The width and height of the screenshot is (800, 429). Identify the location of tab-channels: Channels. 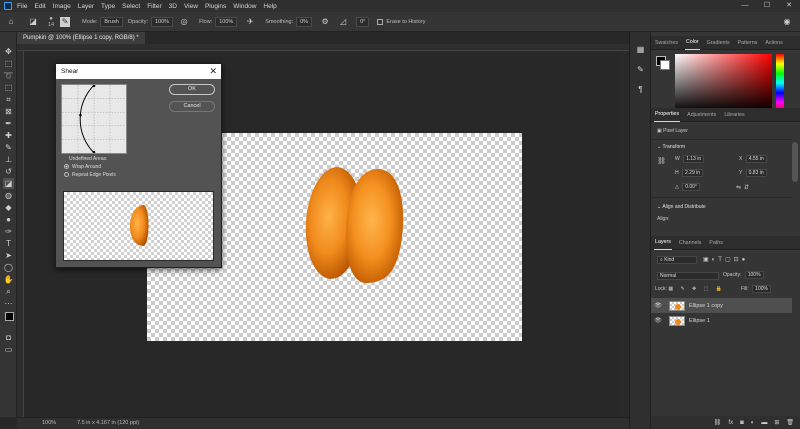
(690, 243).